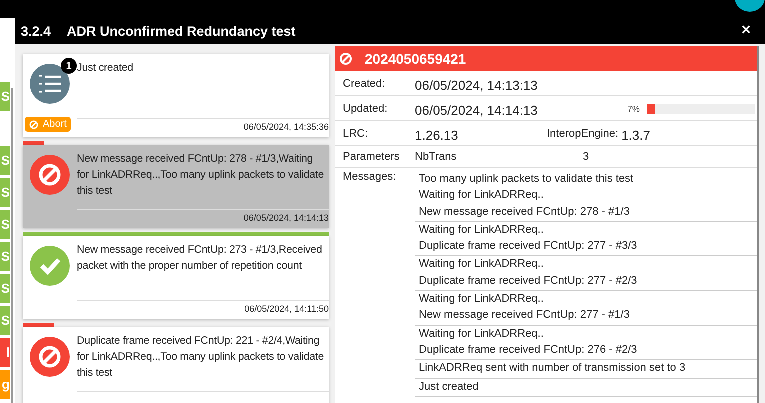  I want to click on dialog-title: ADR Unconfirmed Redundancy test, so click(182, 31).